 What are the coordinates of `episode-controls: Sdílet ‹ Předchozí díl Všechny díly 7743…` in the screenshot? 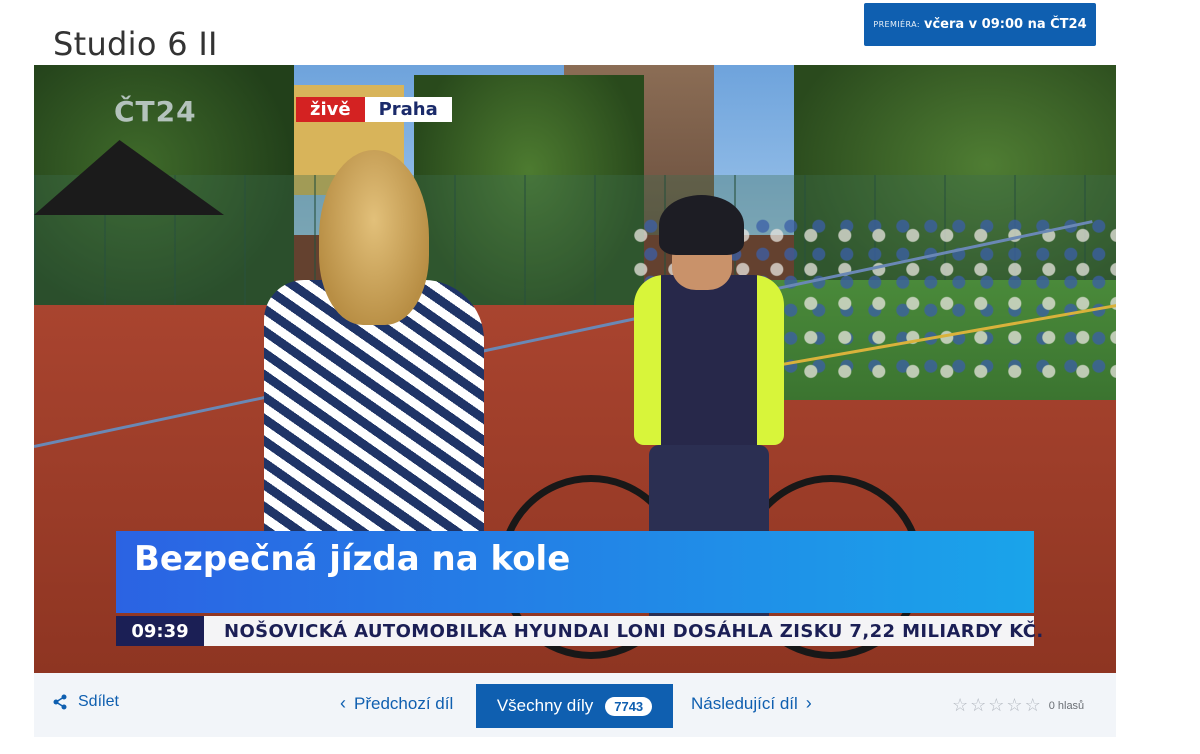 It's located at (575, 705).